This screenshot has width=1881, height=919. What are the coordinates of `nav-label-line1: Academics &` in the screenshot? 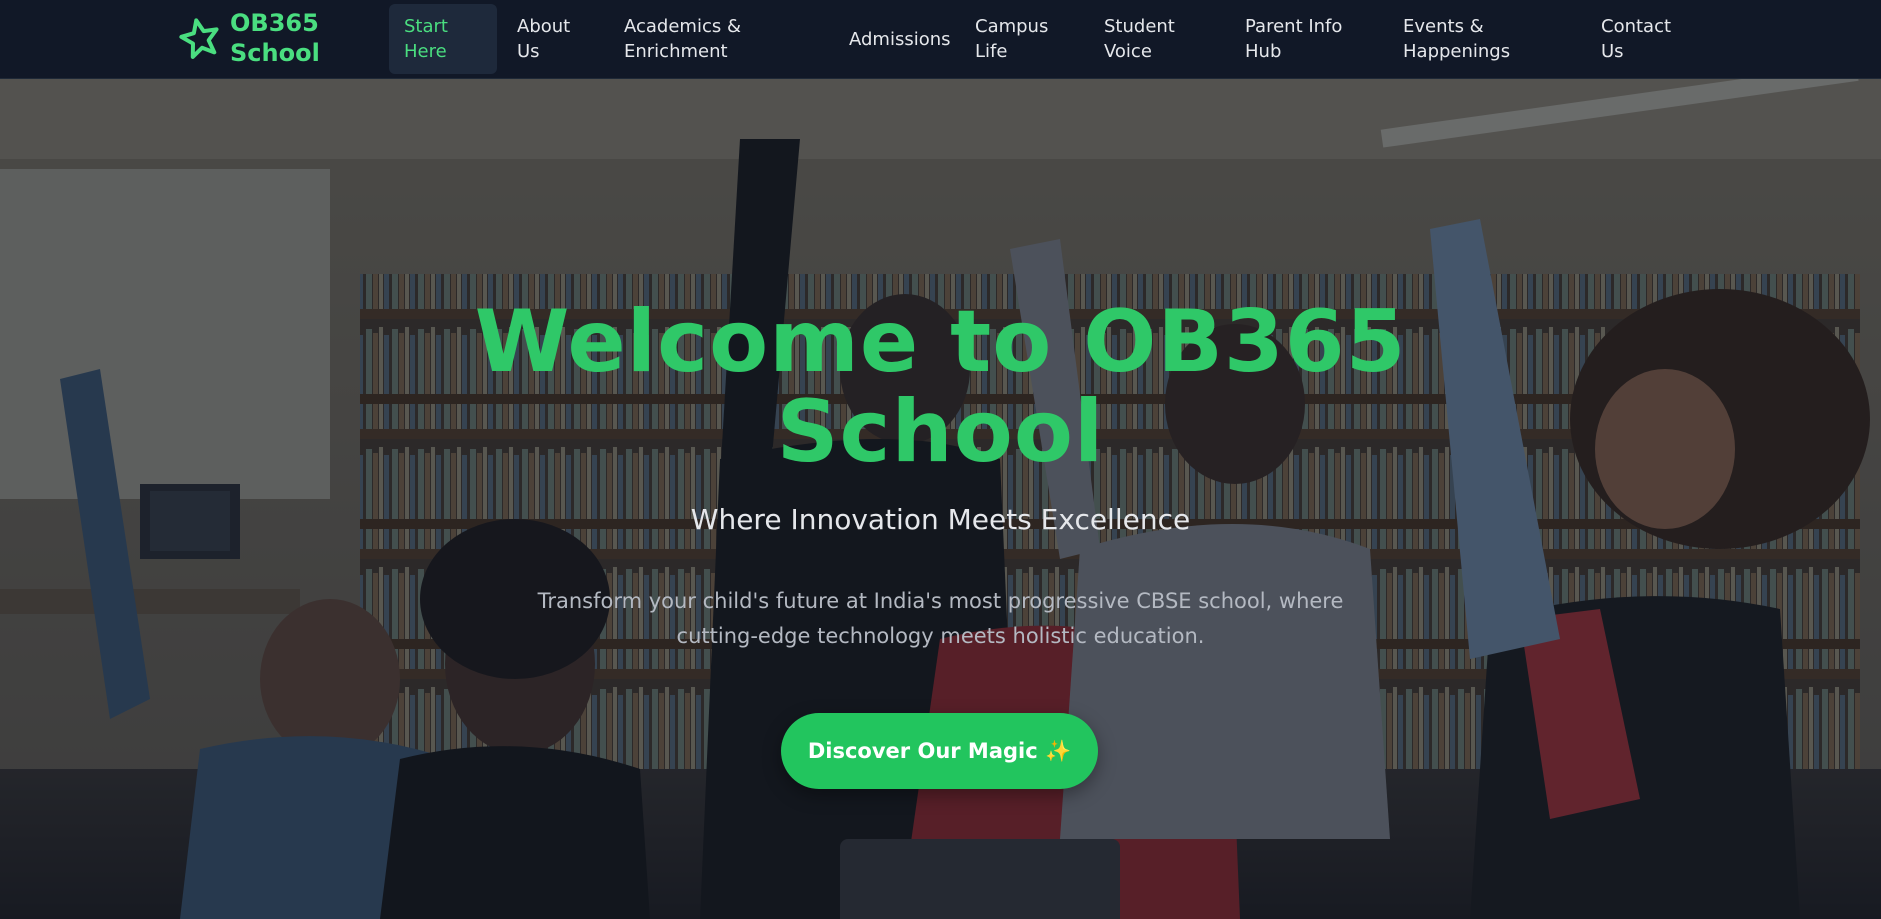 It's located at (682, 26).